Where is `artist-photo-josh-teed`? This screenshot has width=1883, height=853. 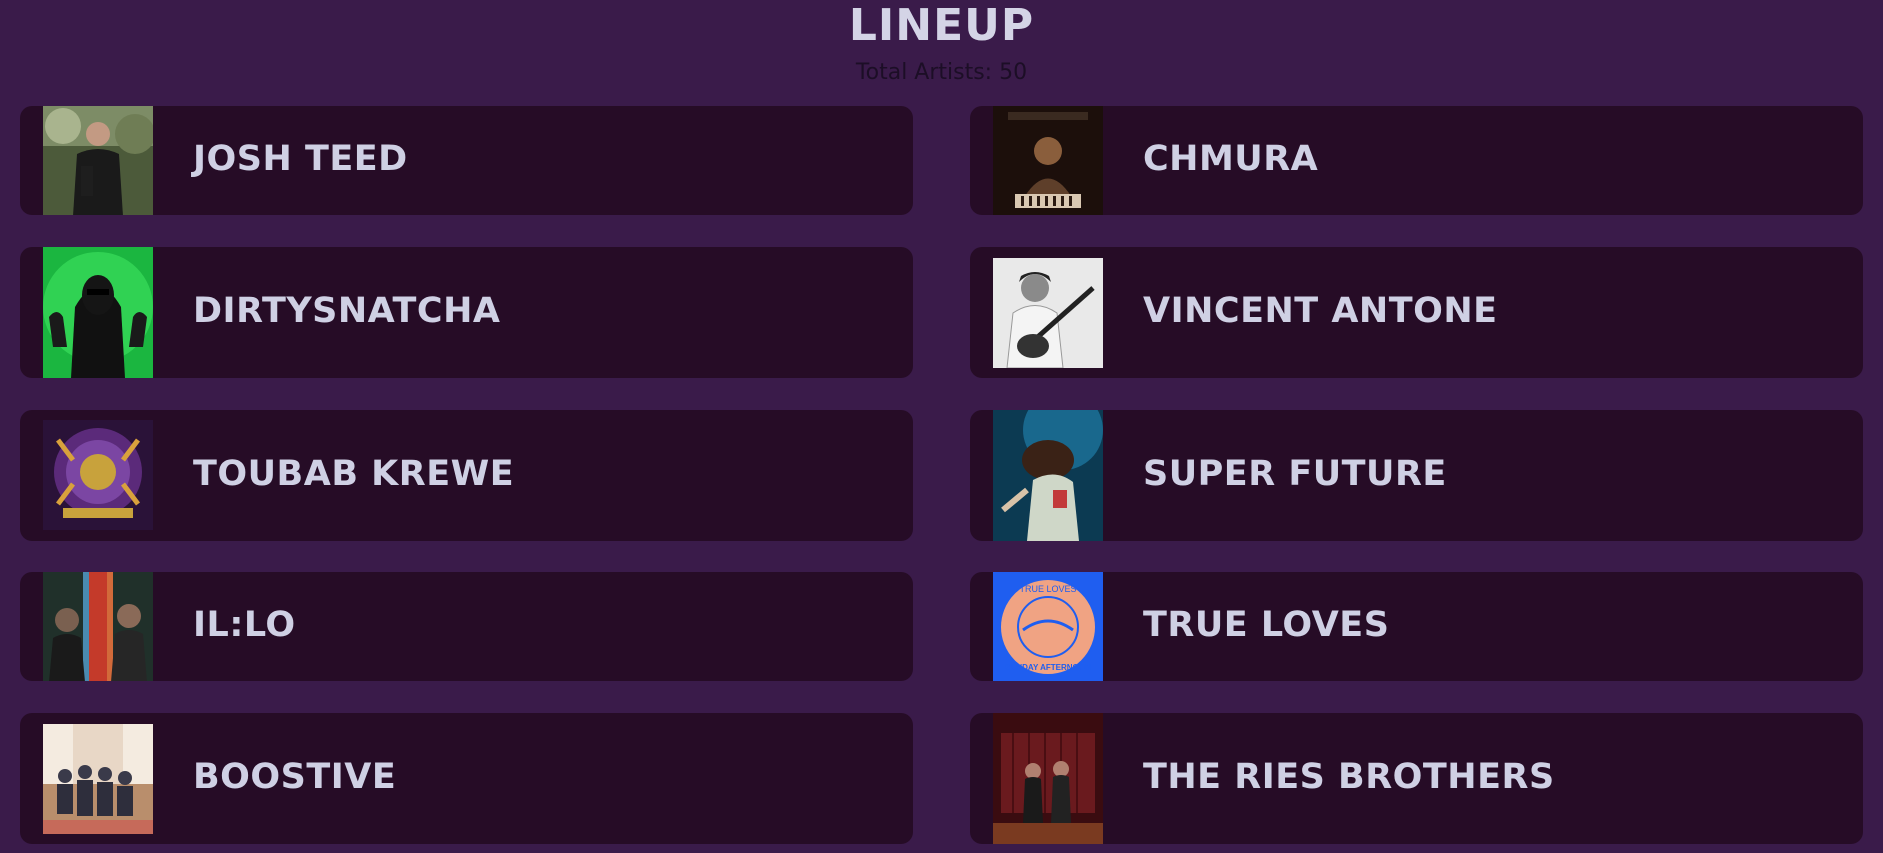 artist-photo-josh-teed is located at coordinates (98, 160).